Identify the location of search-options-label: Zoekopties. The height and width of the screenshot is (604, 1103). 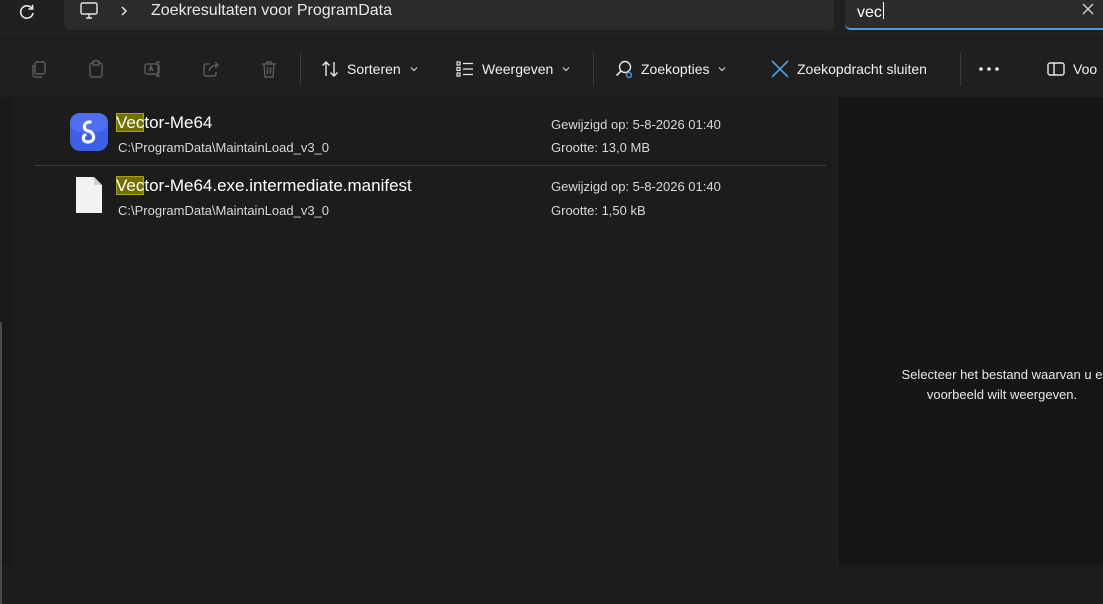
(675, 69).